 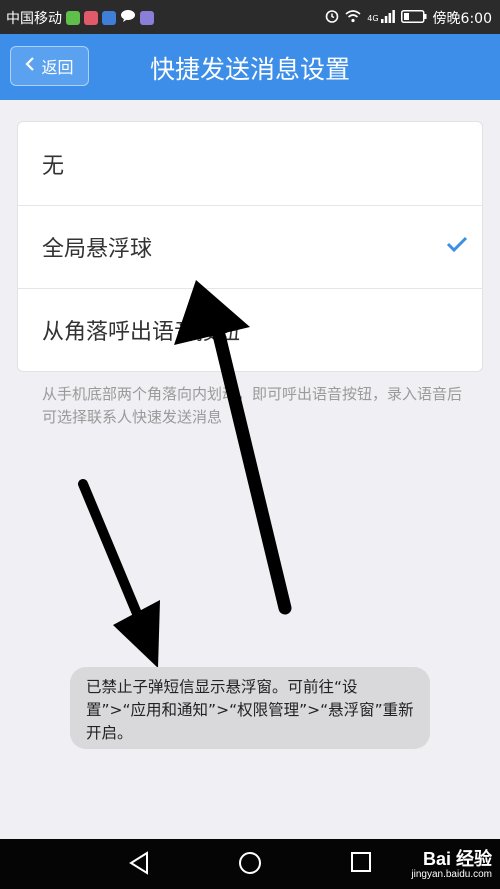 I want to click on baidu-jingyan-watermark: Bai 经验 jingyan.baidu.com, so click(x=451, y=862).